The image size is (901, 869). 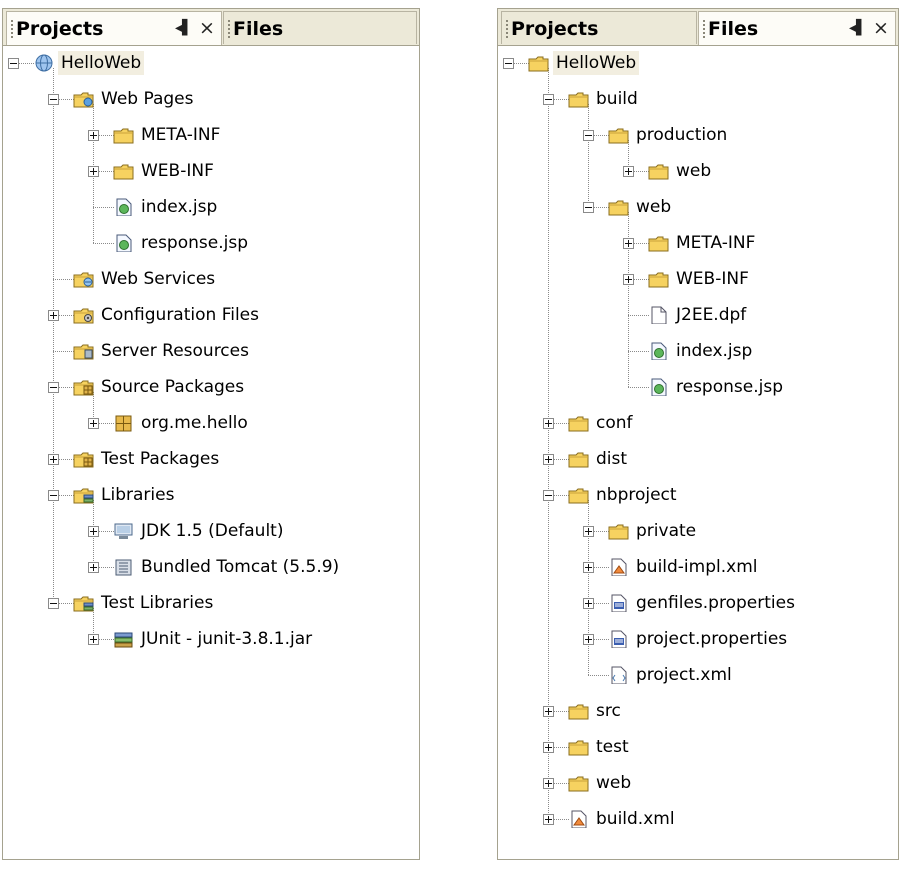 I want to click on server-library-icon, so click(x=124, y=567).